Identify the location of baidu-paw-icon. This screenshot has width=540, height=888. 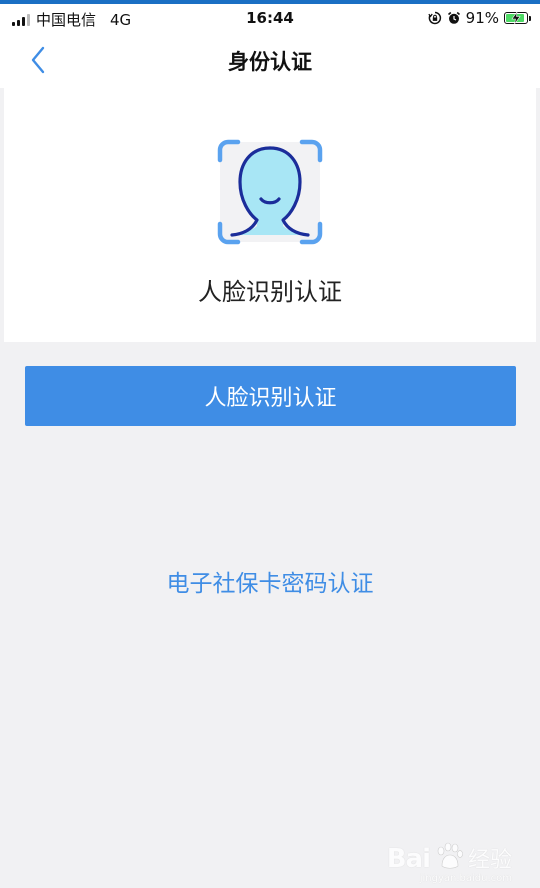
(449, 858).